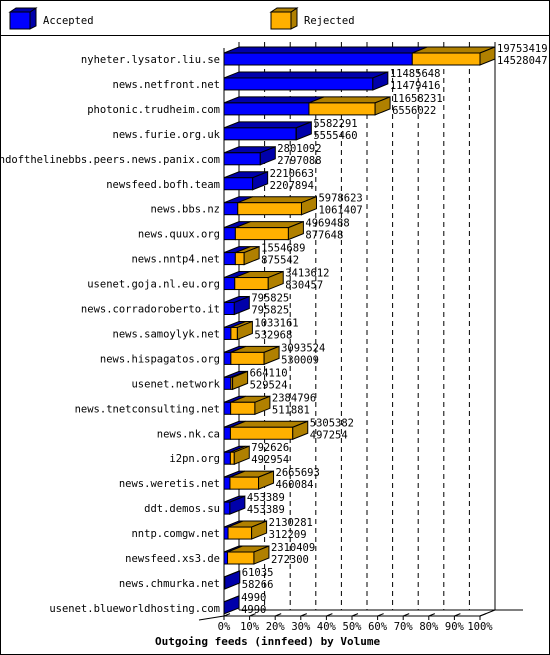 This screenshot has height=655, width=550. What do you see at coordinates (167, 135) in the screenshot?
I see `category-label: news.furie.org.uk` at bounding box center [167, 135].